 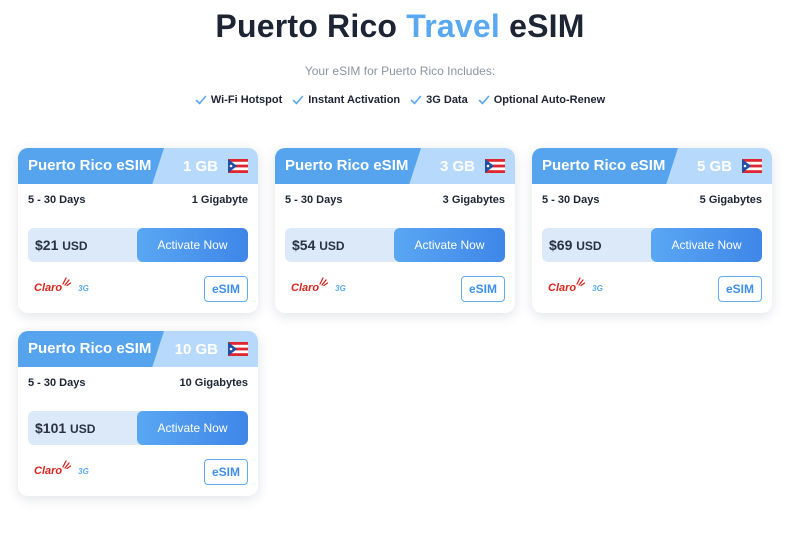 I want to click on price-box: $69 USD Activate Now, so click(x=652, y=245).